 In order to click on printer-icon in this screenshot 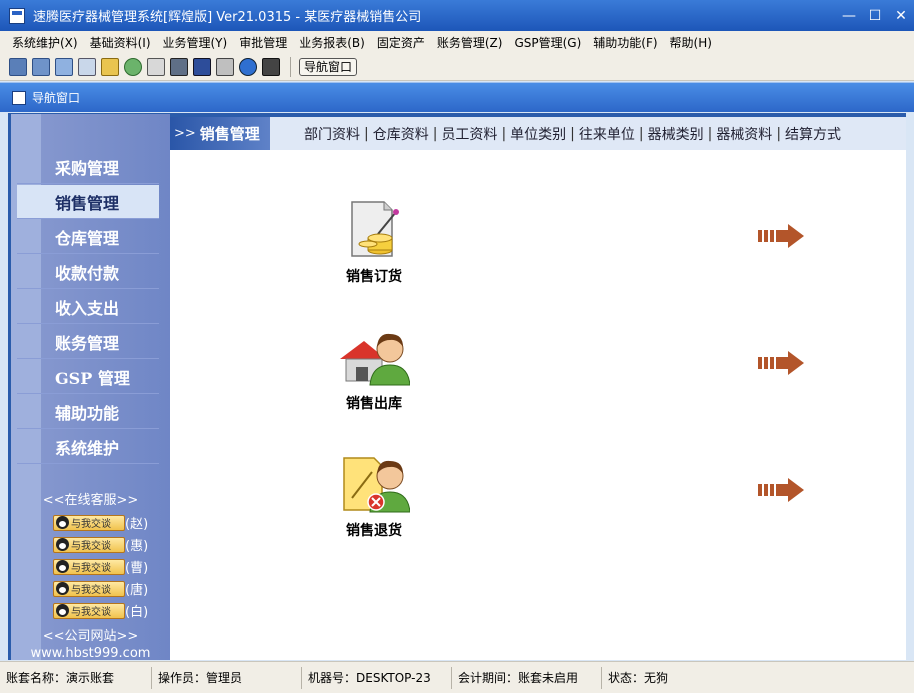, I will do `click(224, 66)`.